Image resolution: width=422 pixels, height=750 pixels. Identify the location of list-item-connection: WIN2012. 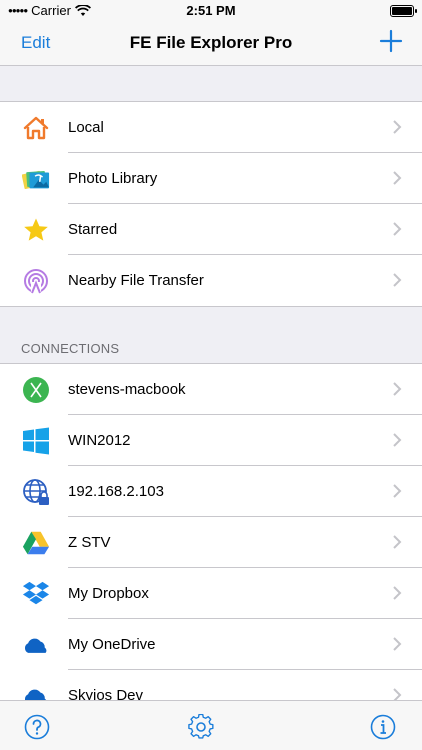
(211, 440).